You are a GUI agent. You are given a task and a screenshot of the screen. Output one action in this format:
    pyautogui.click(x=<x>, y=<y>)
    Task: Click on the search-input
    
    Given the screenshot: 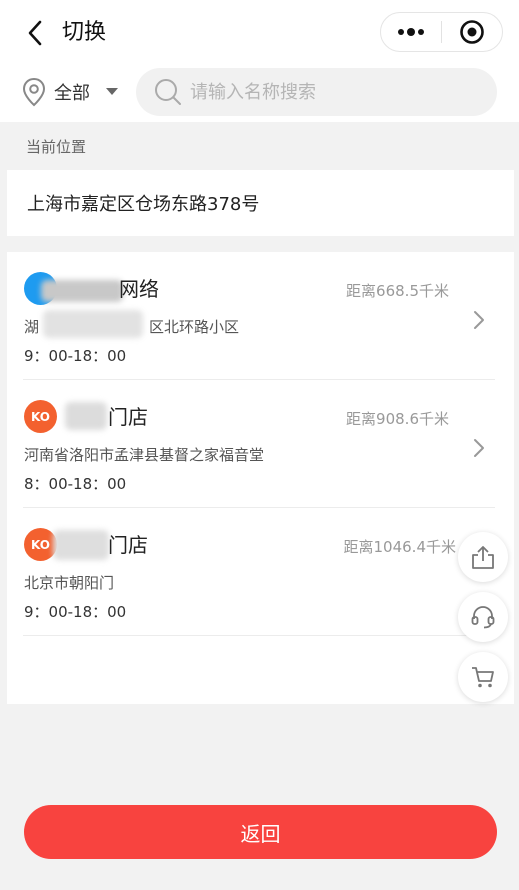 What is the action you would take?
    pyautogui.click(x=340, y=92)
    